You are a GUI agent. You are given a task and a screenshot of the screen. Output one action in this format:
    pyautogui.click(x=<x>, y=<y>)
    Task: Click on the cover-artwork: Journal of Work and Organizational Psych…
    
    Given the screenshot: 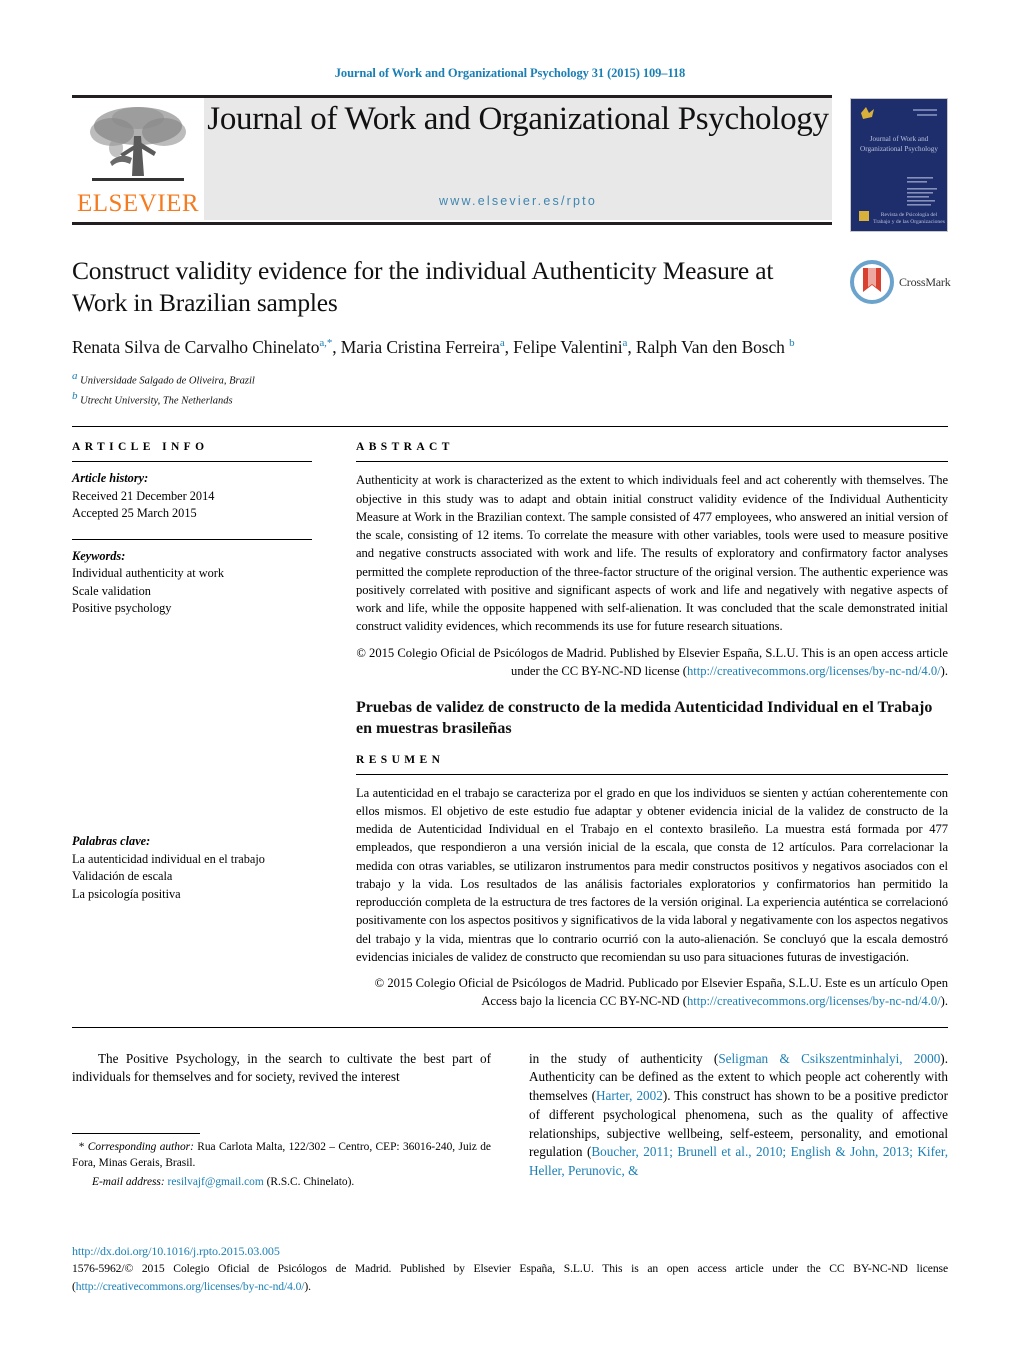 What is the action you would take?
    pyautogui.click(x=899, y=165)
    